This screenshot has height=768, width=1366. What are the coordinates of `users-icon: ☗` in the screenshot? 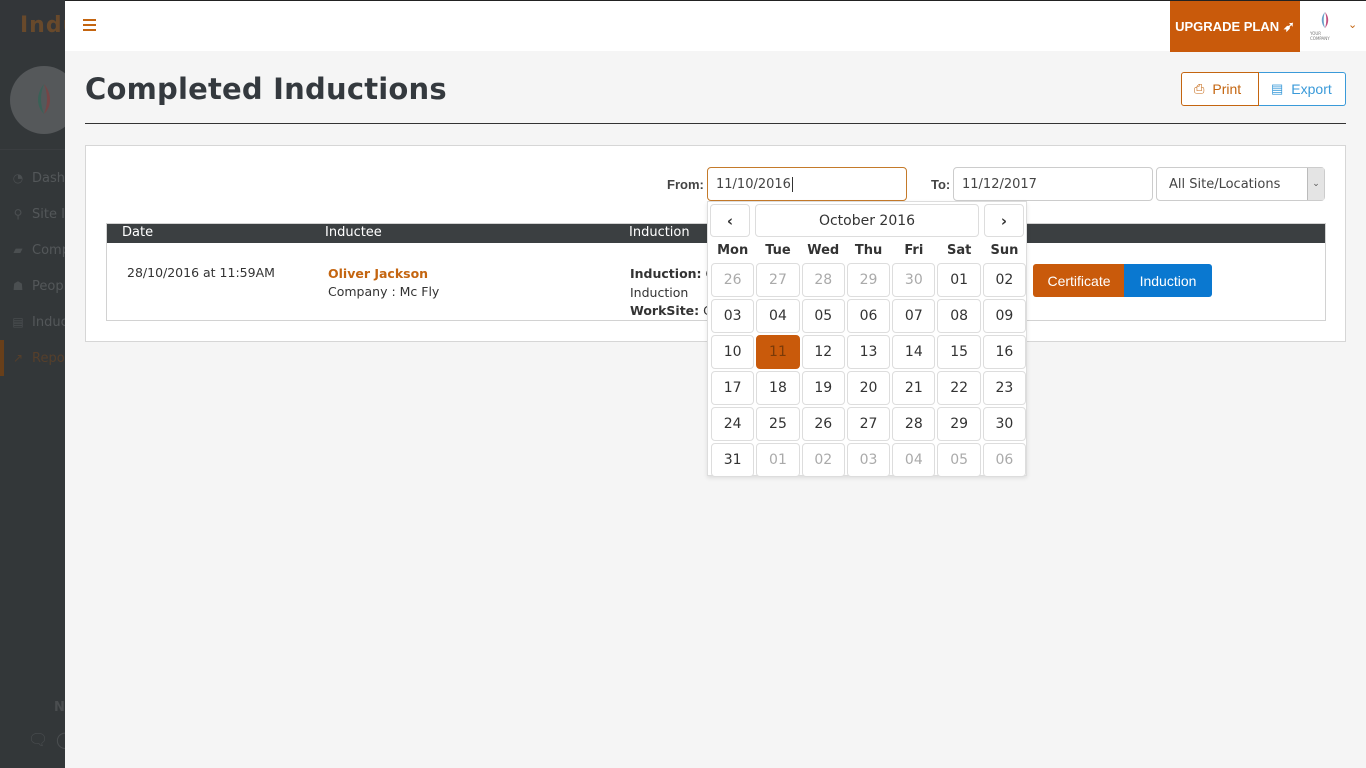 It's located at (18, 286).